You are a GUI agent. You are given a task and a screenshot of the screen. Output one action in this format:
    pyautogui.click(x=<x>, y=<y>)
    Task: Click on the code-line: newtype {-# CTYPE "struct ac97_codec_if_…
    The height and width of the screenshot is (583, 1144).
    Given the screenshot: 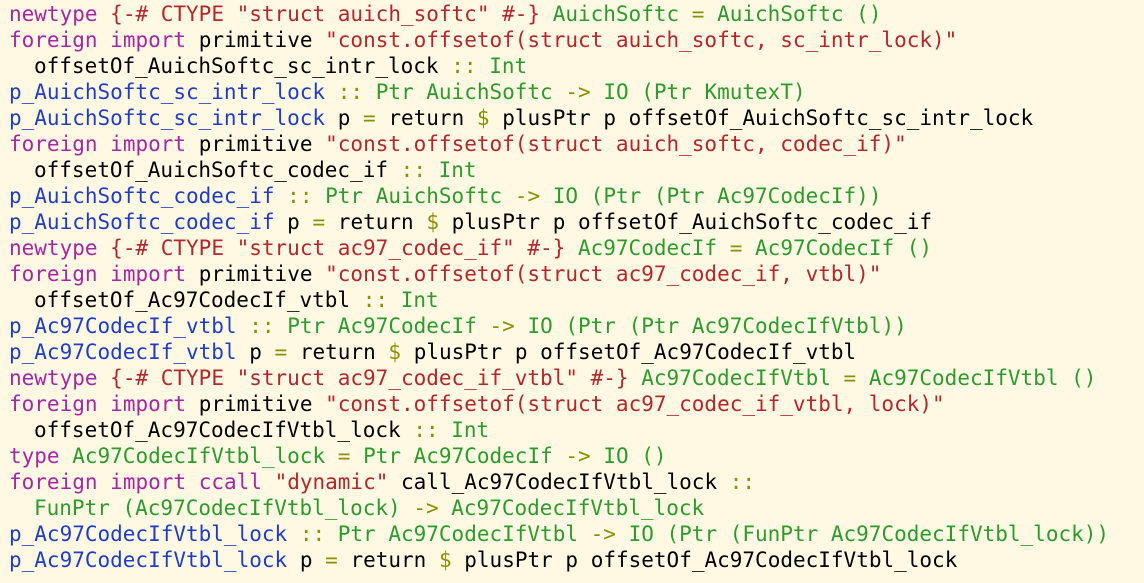 What is the action you would take?
    pyautogui.click(x=576, y=378)
    